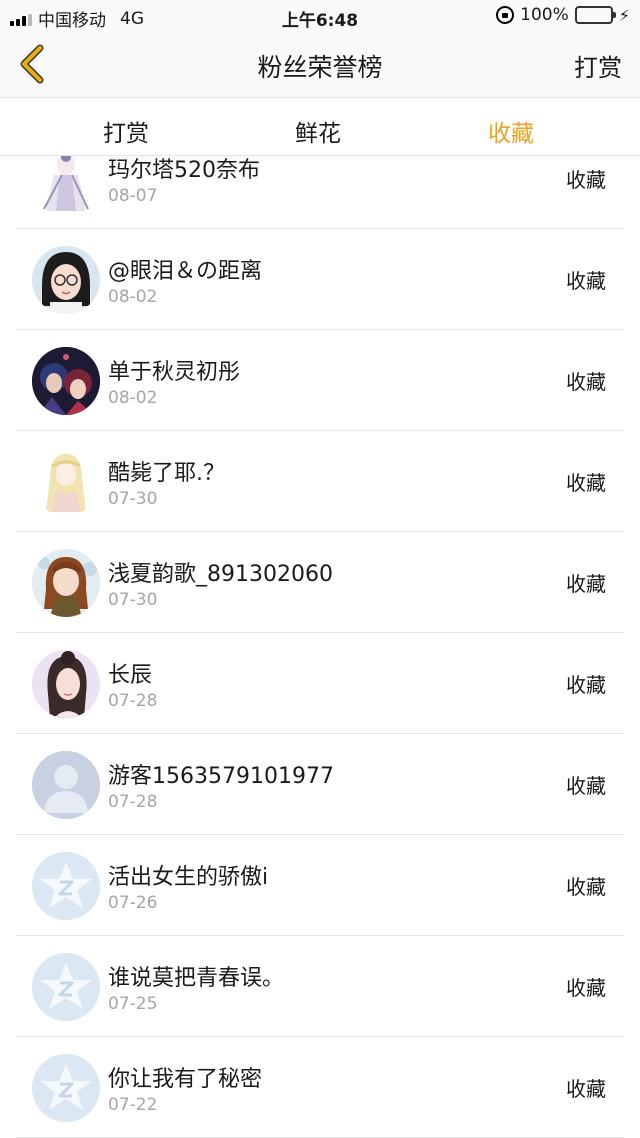 Image resolution: width=640 pixels, height=1138 pixels. I want to click on list-item: 酷毙了耶.？ 07-30 收藏, so click(320, 481).